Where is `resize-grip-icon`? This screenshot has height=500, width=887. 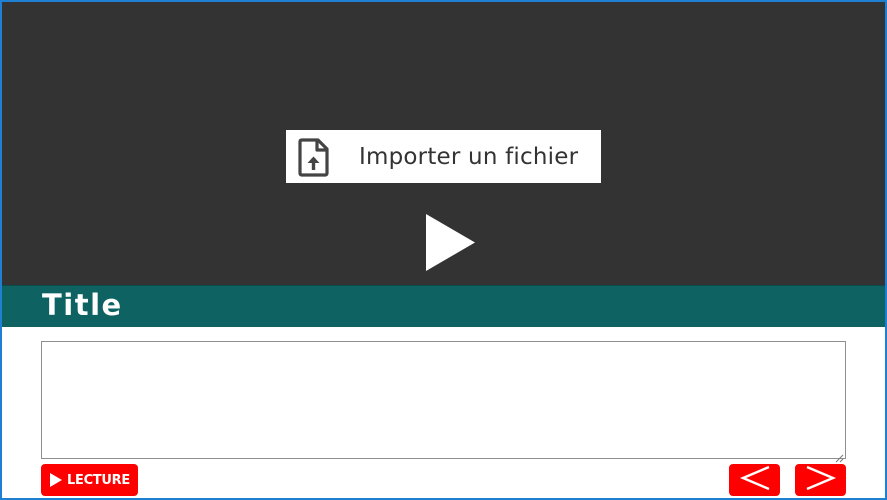
resize-grip-icon is located at coordinates (839, 455).